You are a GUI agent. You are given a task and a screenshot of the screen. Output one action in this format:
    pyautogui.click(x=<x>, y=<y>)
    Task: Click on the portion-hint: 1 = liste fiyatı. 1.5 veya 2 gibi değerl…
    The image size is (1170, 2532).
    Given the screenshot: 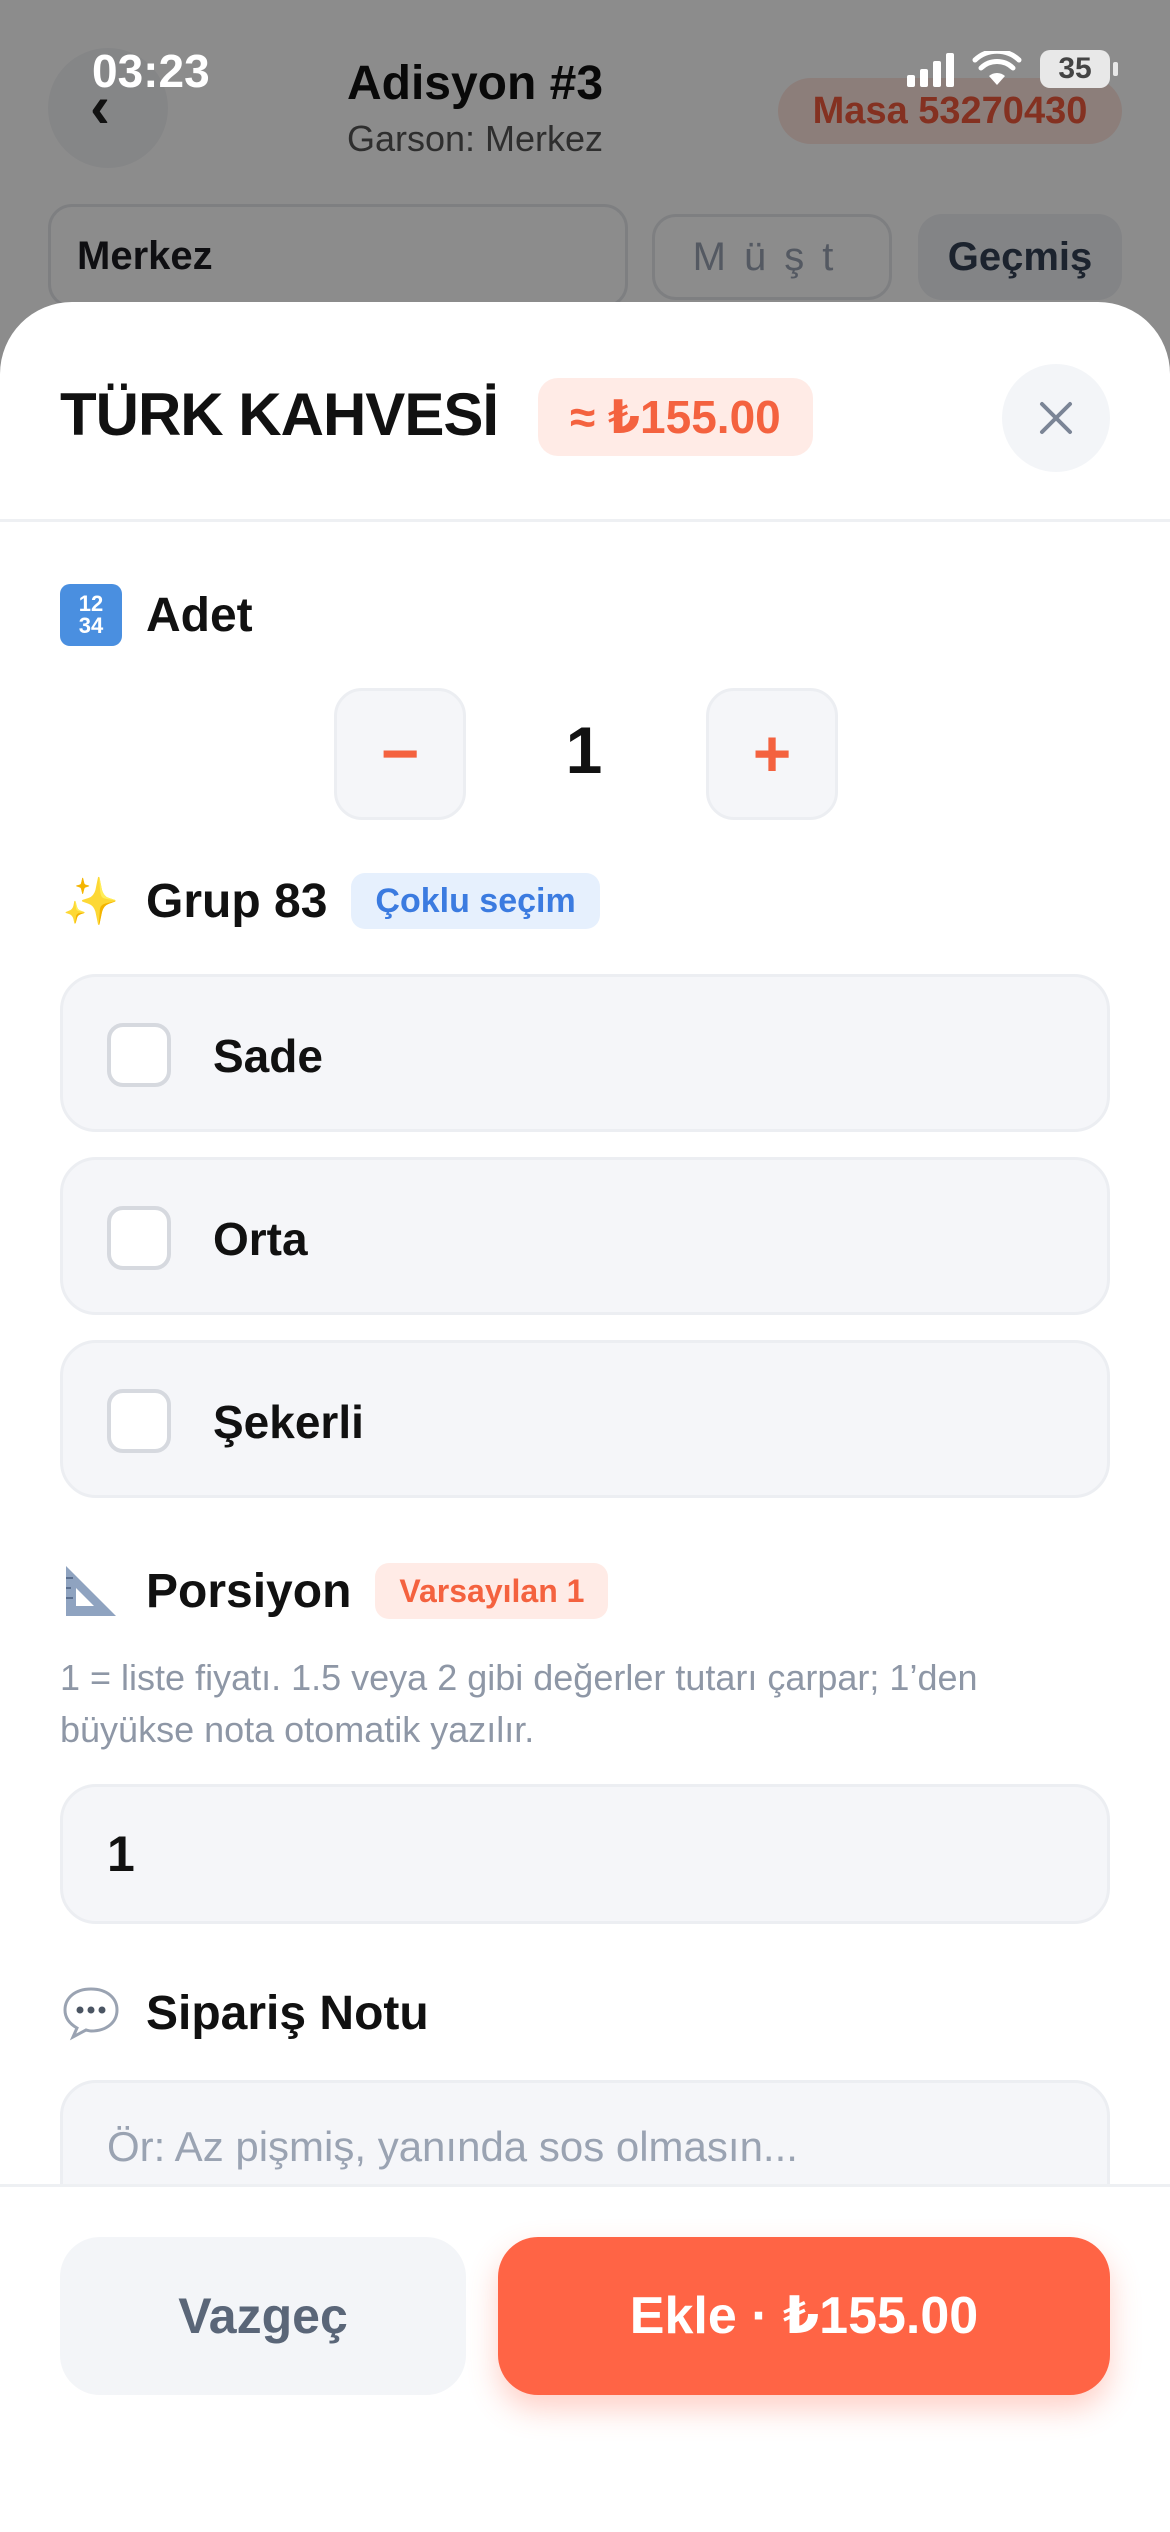 What is the action you would take?
    pyautogui.click(x=519, y=1703)
    